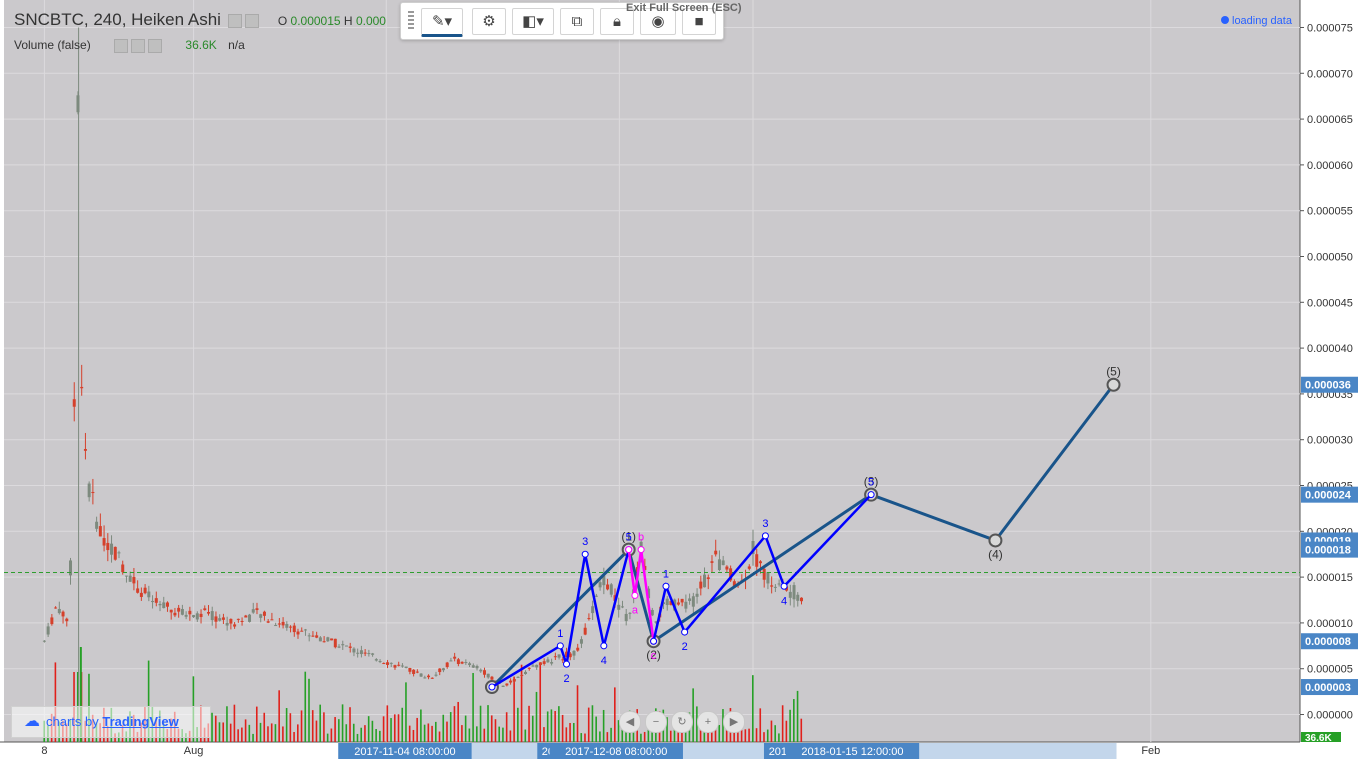 The width and height of the screenshot is (1366, 768). Describe the element at coordinates (1225, 20) in the screenshot. I see `loading-dot-icon` at that location.